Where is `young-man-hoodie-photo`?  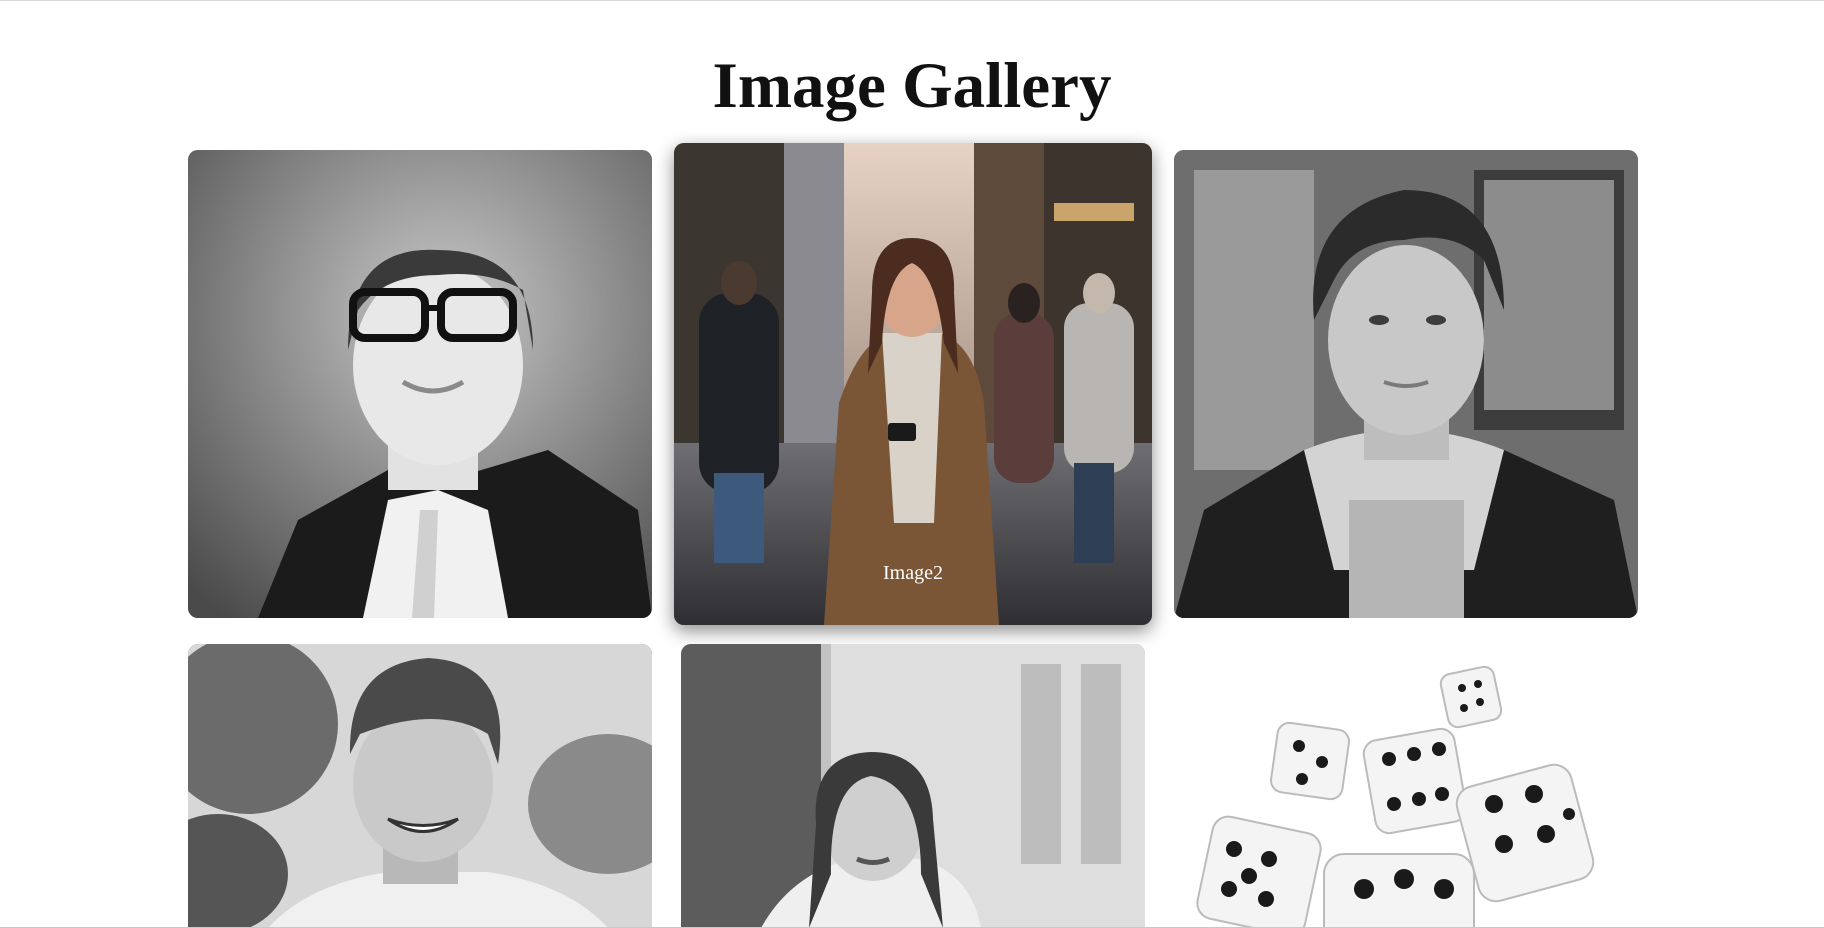
young-man-hoodie-photo is located at coordinates (1406, 384).